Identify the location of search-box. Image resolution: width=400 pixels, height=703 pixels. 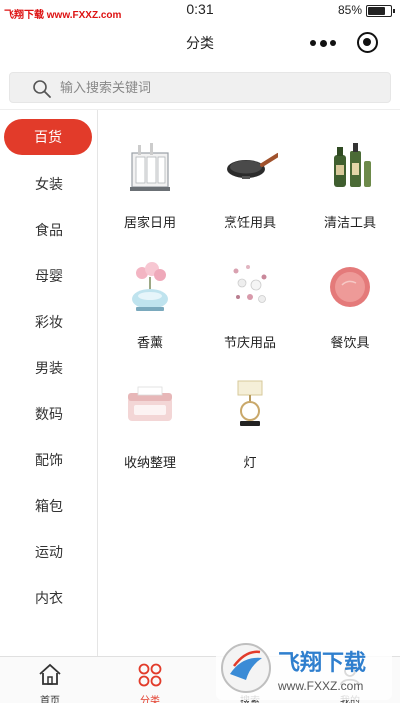
(200, 87).